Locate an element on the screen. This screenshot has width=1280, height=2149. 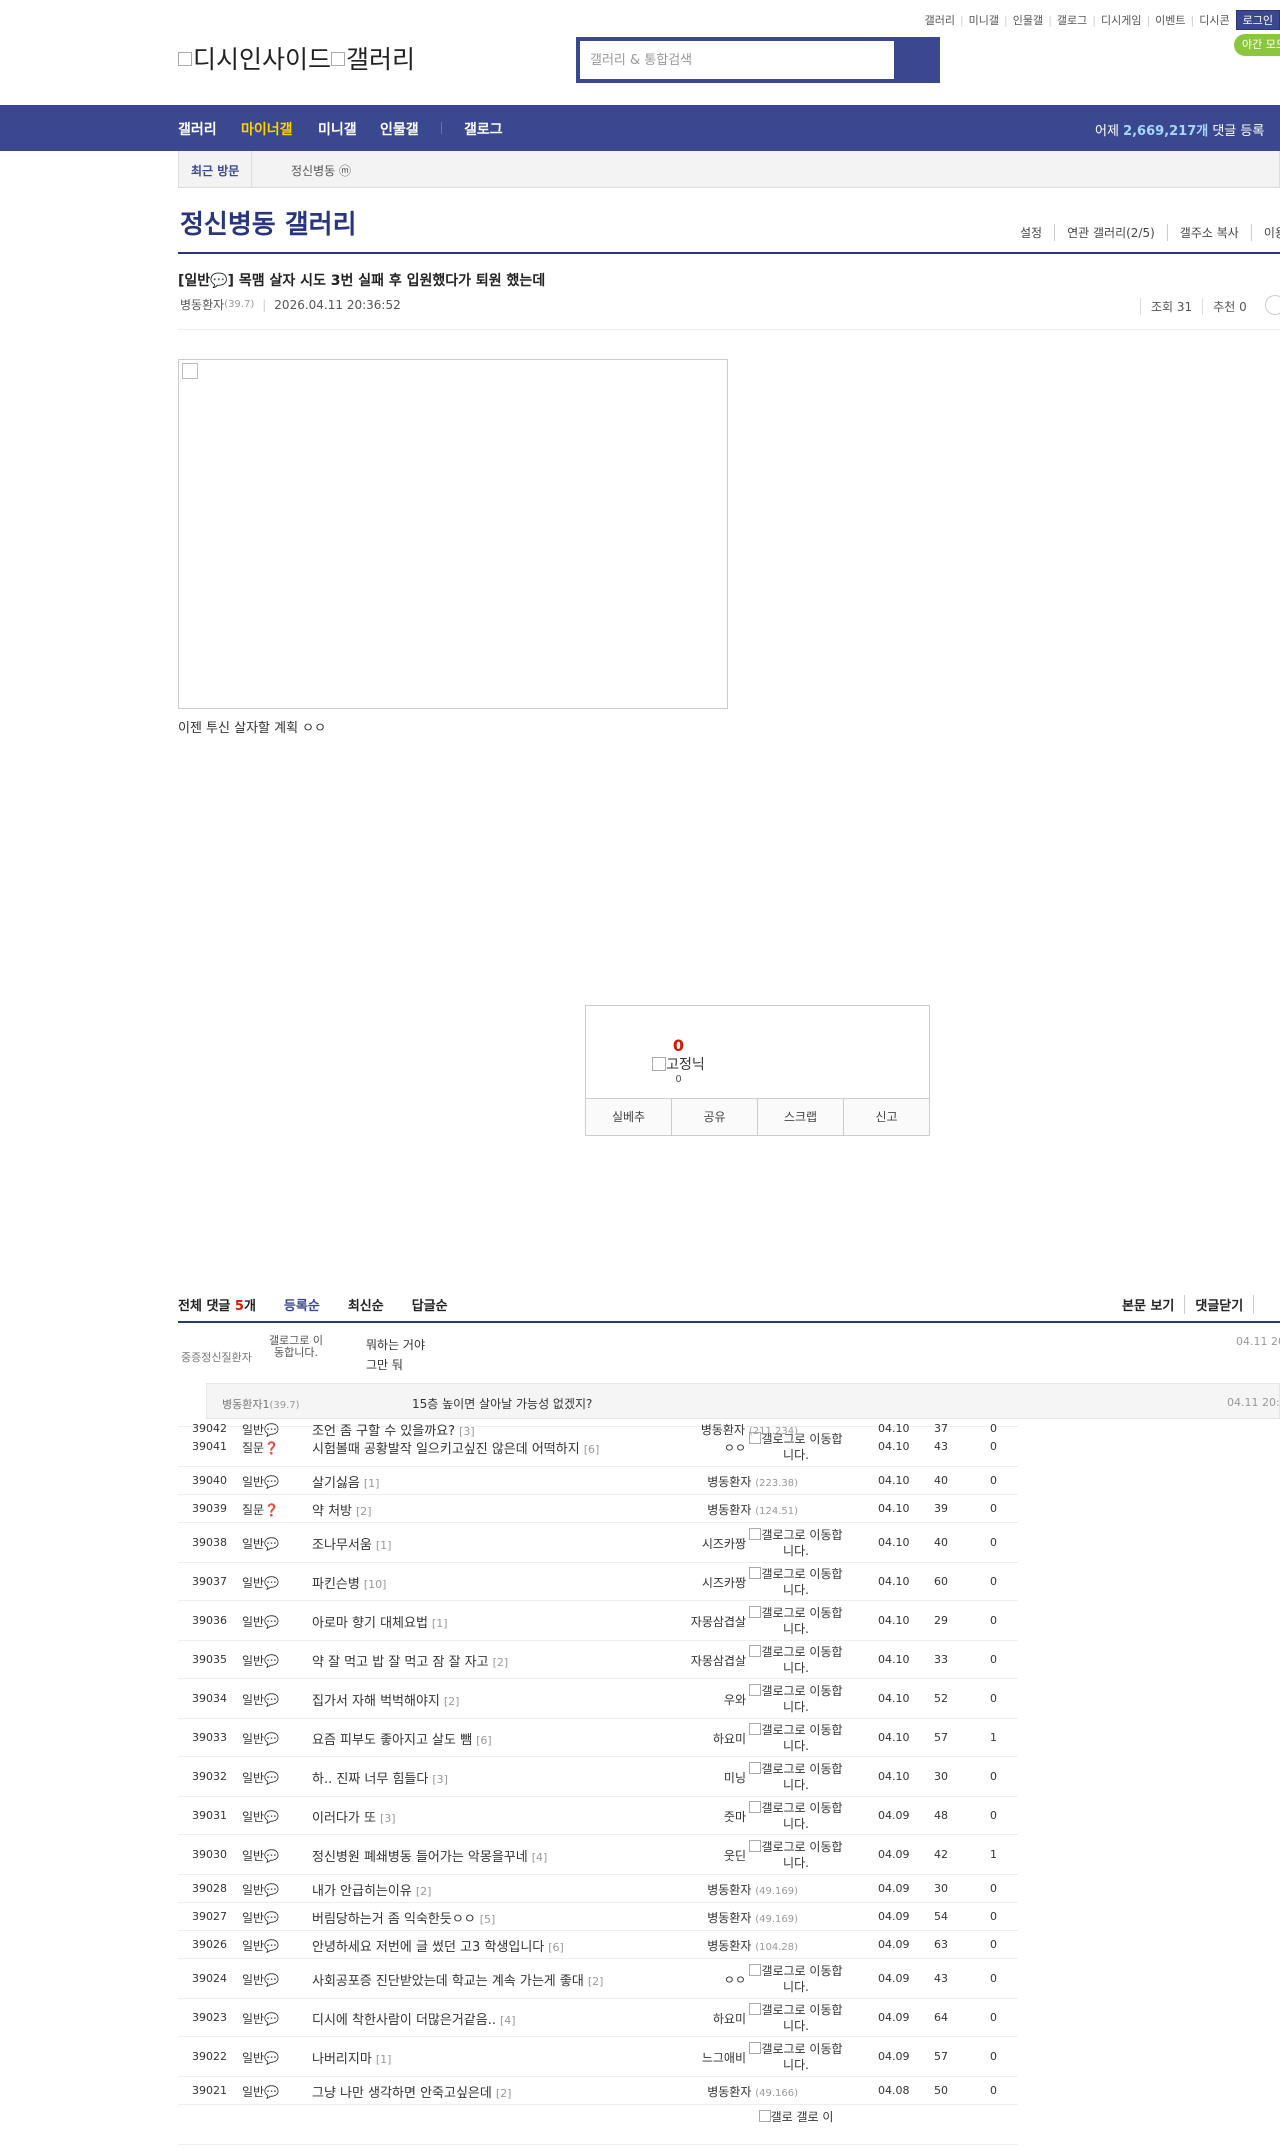
sort-by-latest-tab: 최신순 is located at coordinates (366, 1304).